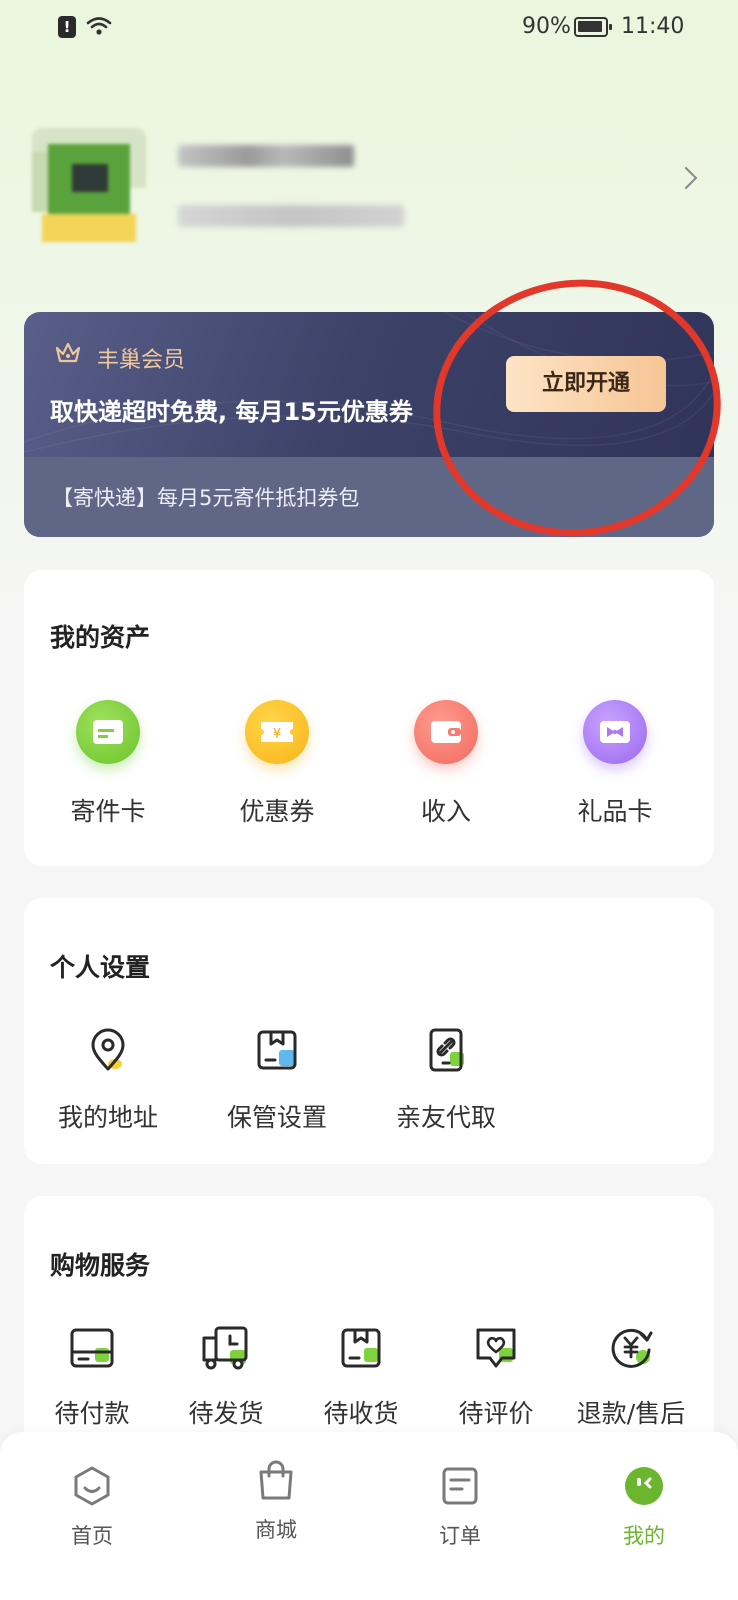 This screenshot has width=738, height=1600. What do you see at coordinates (92, 1413) in the screenshot?
I see `shop-label: 待付款` at bounding box center [92, 1413].